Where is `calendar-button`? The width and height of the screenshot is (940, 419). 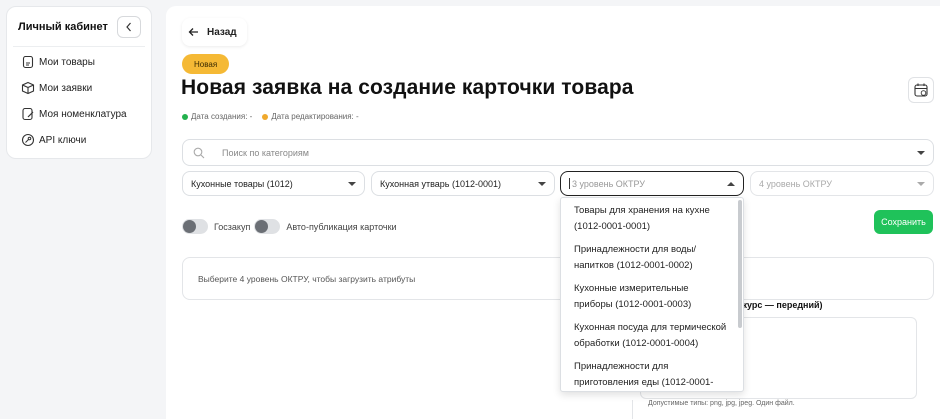 calendar-button is located at coordinates (921, 90).